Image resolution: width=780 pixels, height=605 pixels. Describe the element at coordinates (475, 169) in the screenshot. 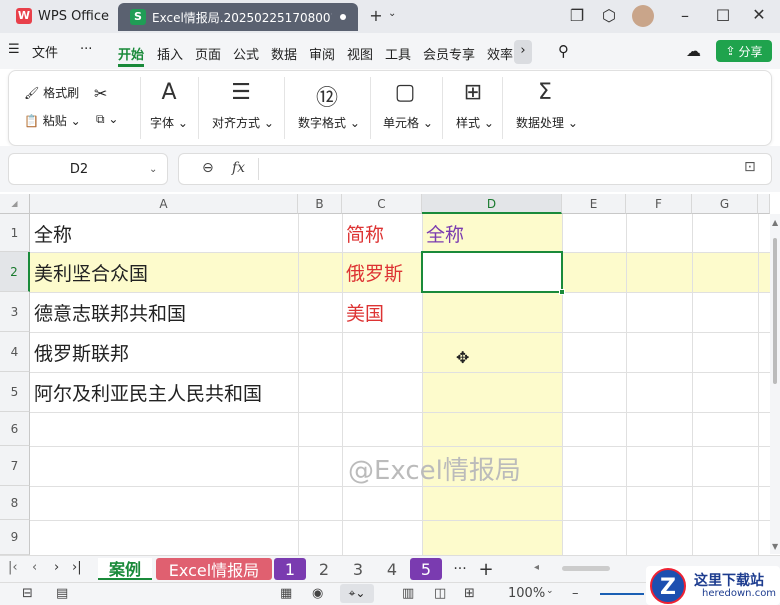

I see `formula-input` at that location.